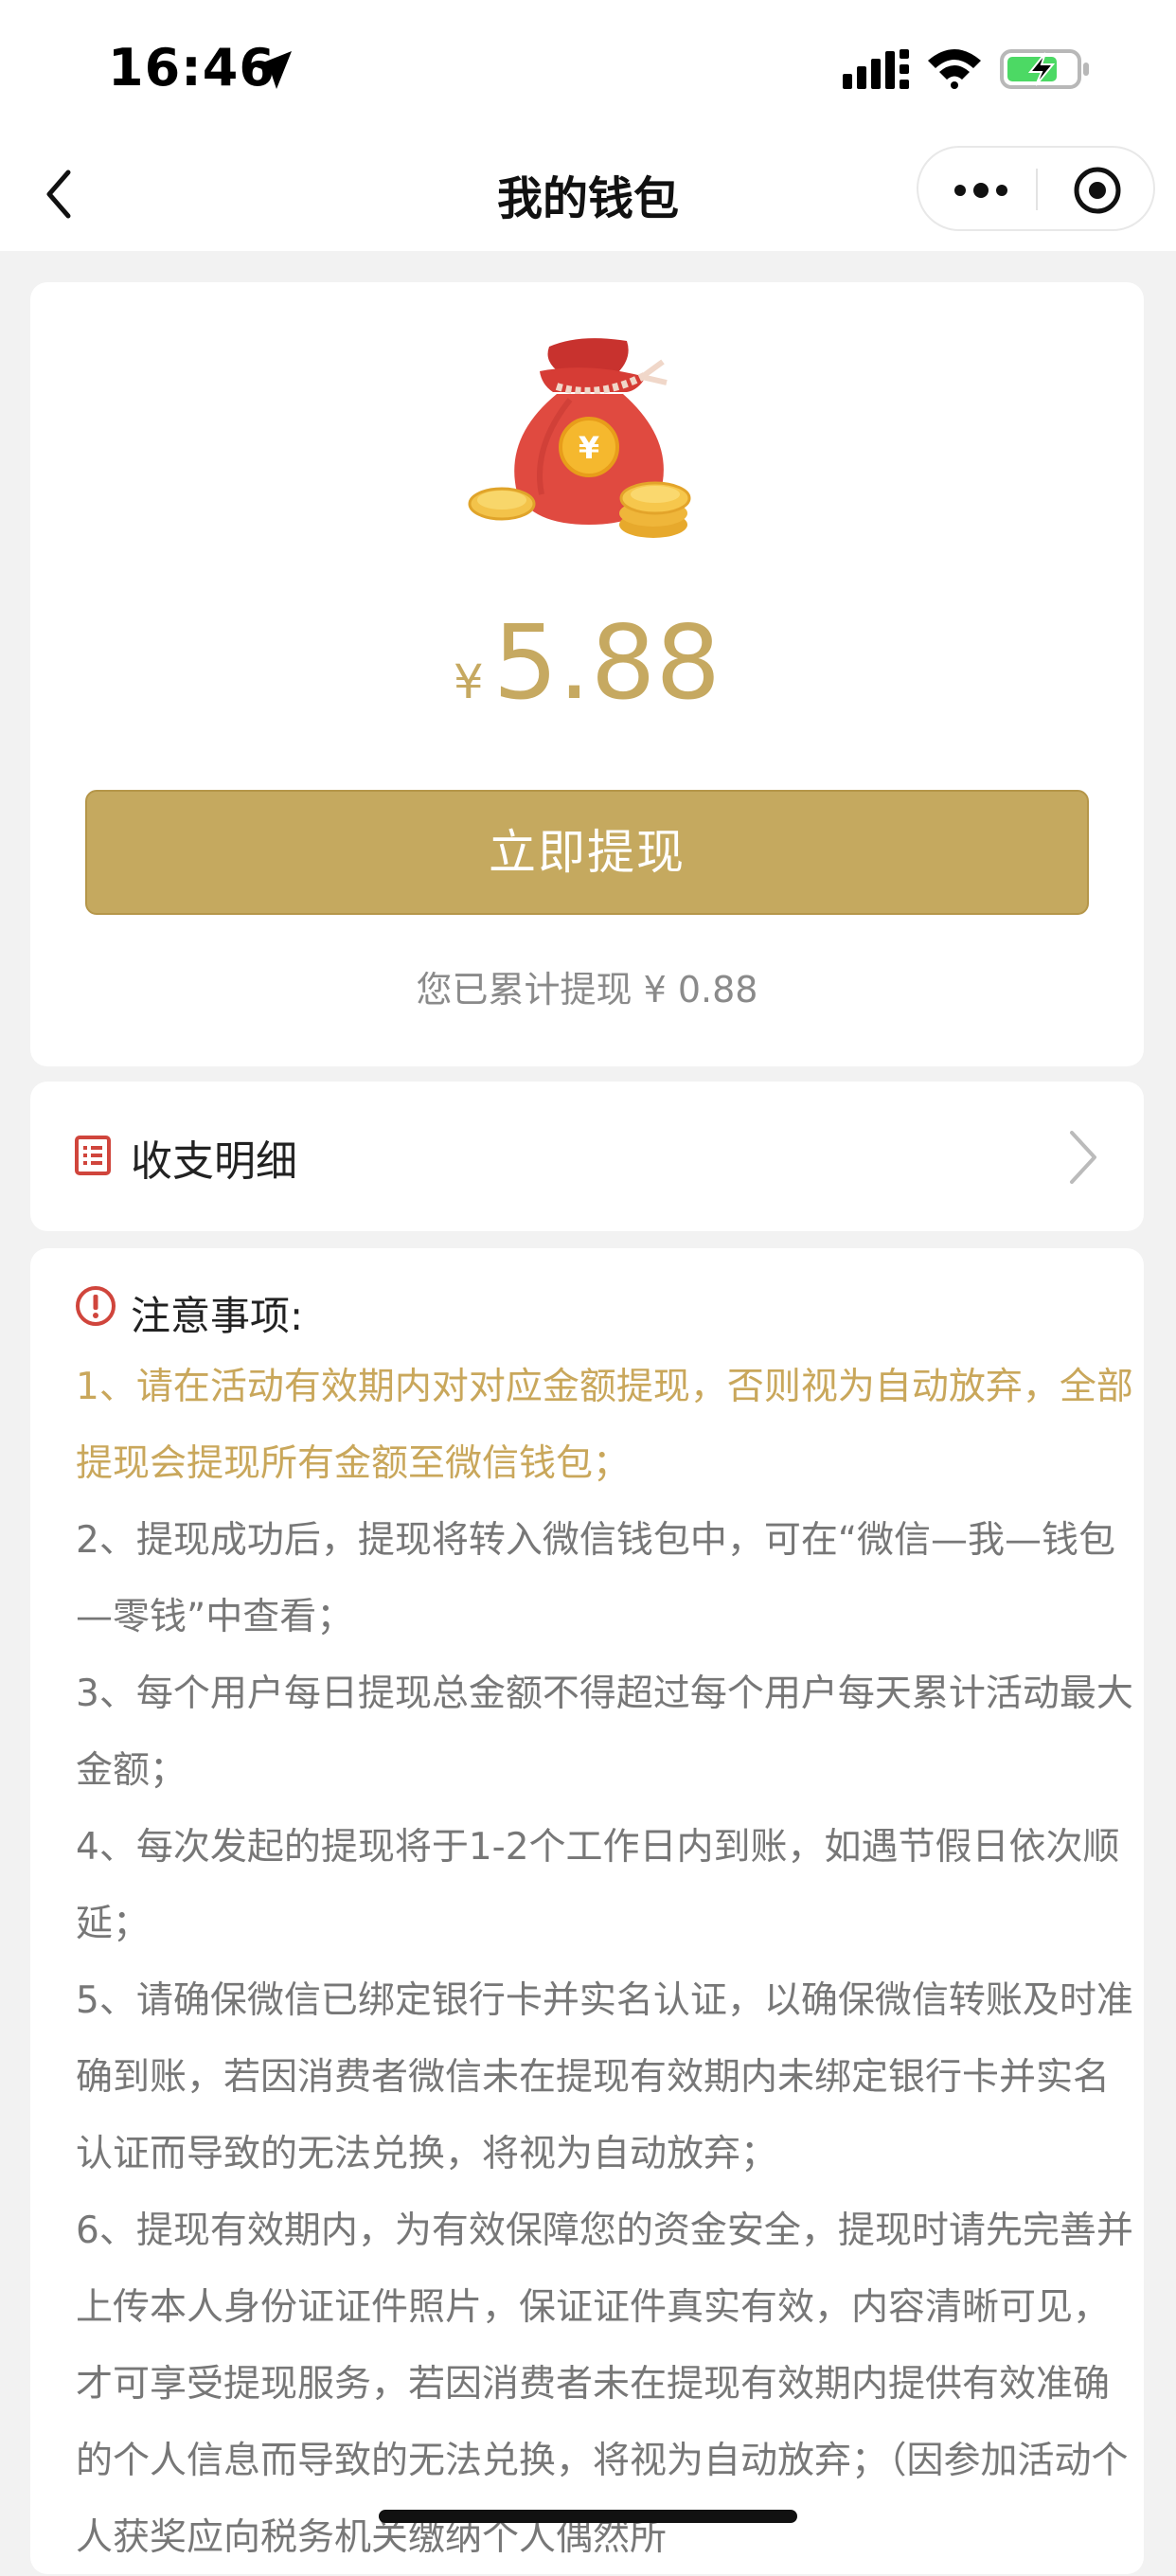  I want to click on status-bar: 16:46, so click(588, 71).